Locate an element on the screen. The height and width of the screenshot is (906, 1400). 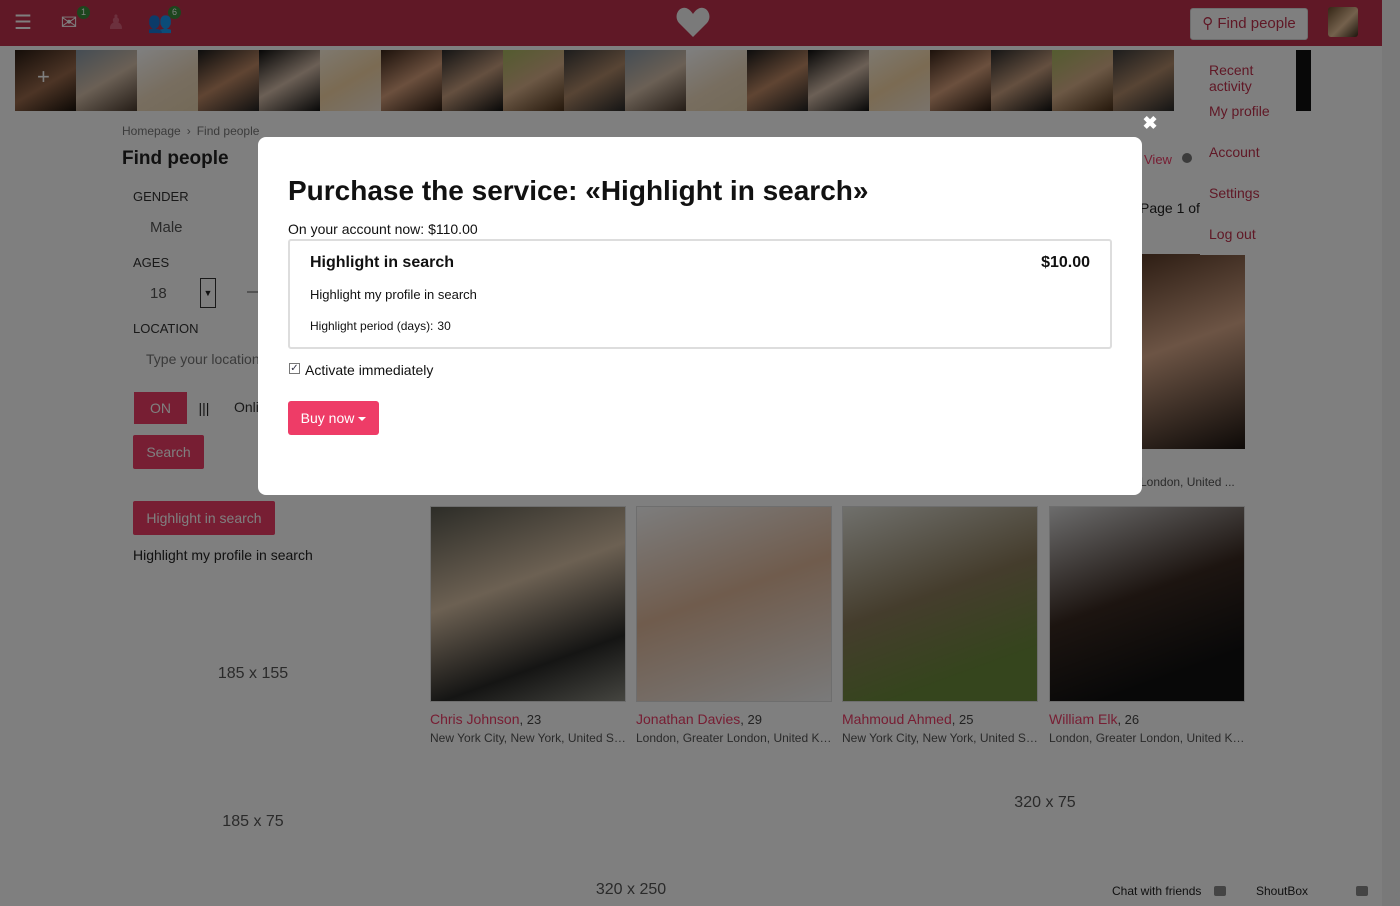
caret-down-icon is located at coordinates (362, 419).